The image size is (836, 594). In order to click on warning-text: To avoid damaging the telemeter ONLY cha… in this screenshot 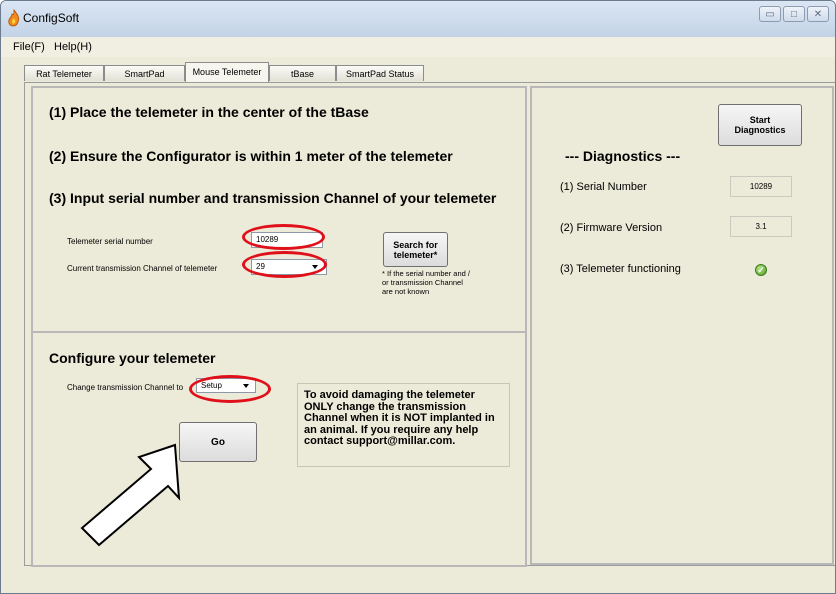, I will do `click(399, 418)`.